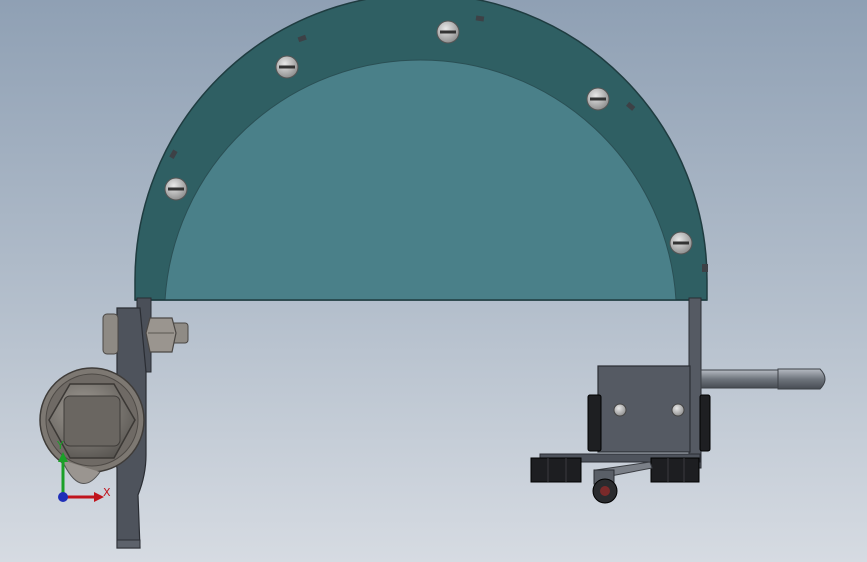 The image size is (867, 562). What do you see at coordinates (161, 335) in the screenshot?
I see `hex-nut-icon` at bounding box center [161, 335].